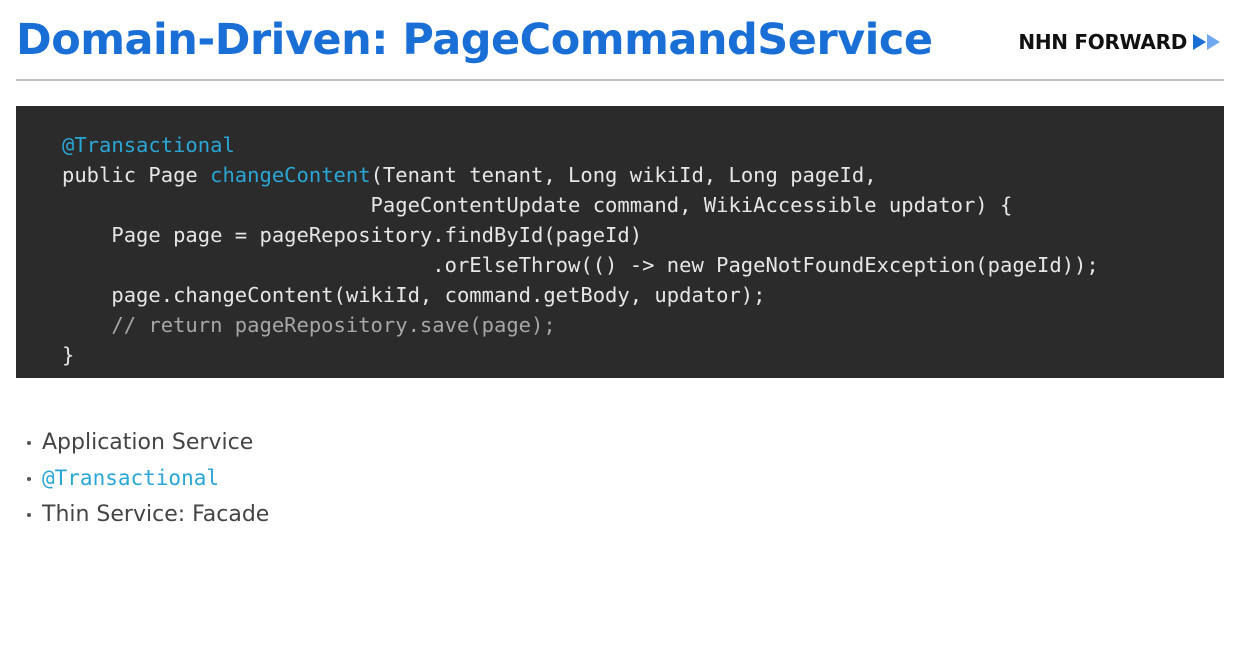 Image resolution: width=1250 pixels, height=645 pixels. I want to click on code-line-closing-brace: }, so click(68, 355).